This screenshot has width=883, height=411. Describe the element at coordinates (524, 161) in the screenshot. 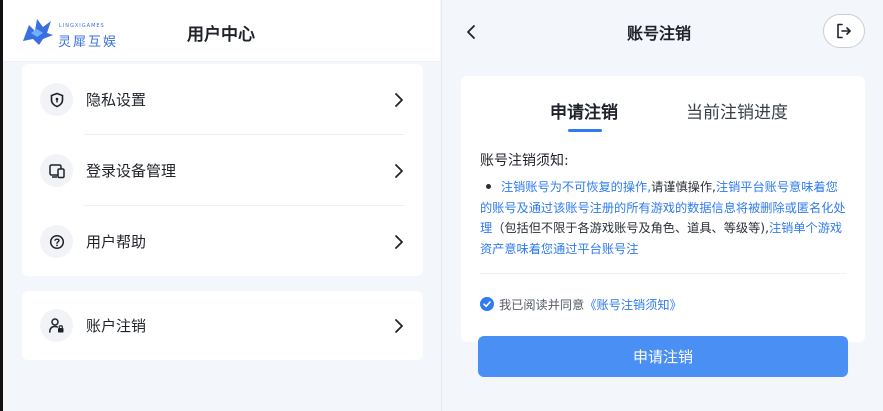

I see `notice-title: 账号注销须知:` at that location.